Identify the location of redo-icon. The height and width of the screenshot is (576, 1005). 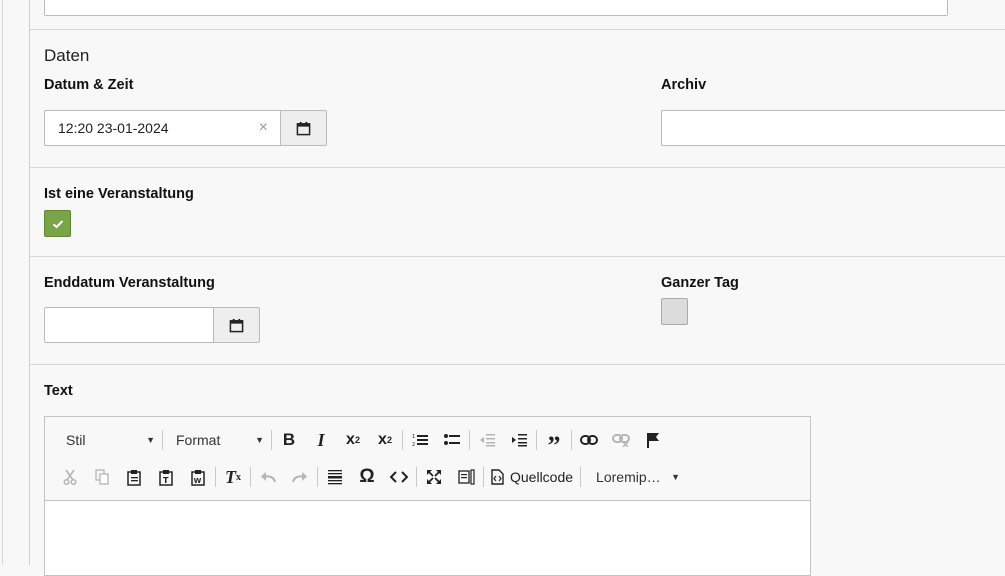
(300, 477).